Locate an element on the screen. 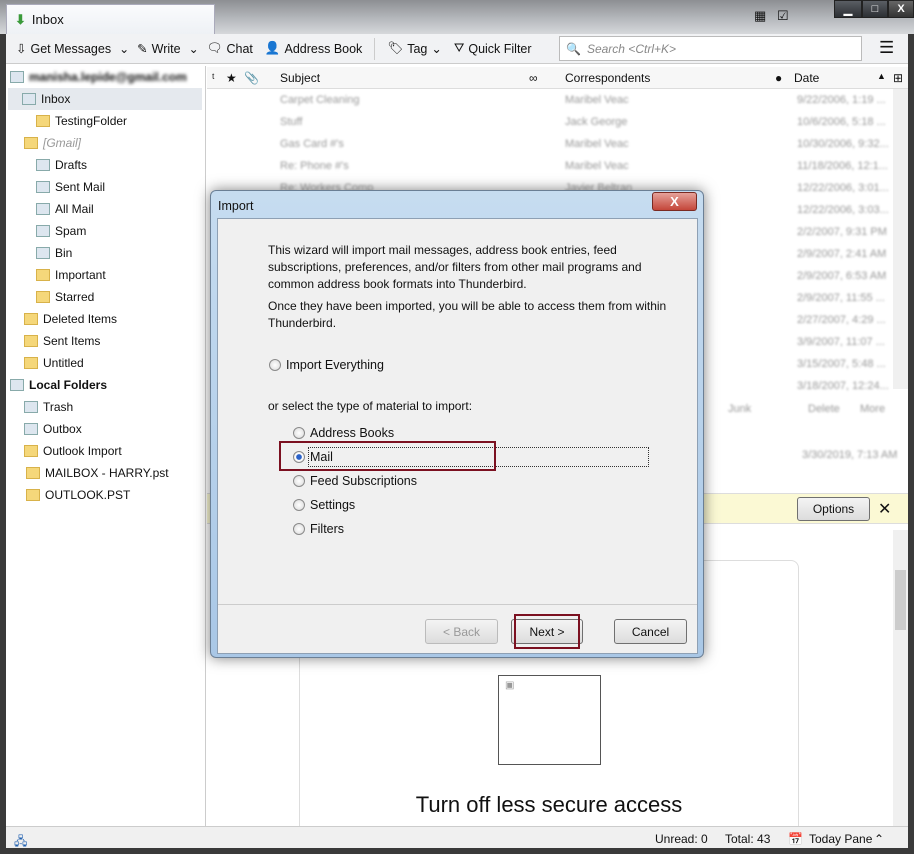 The height and width of the screenshot is (854, 914). more-button: More is located at coordinates (872, 409).